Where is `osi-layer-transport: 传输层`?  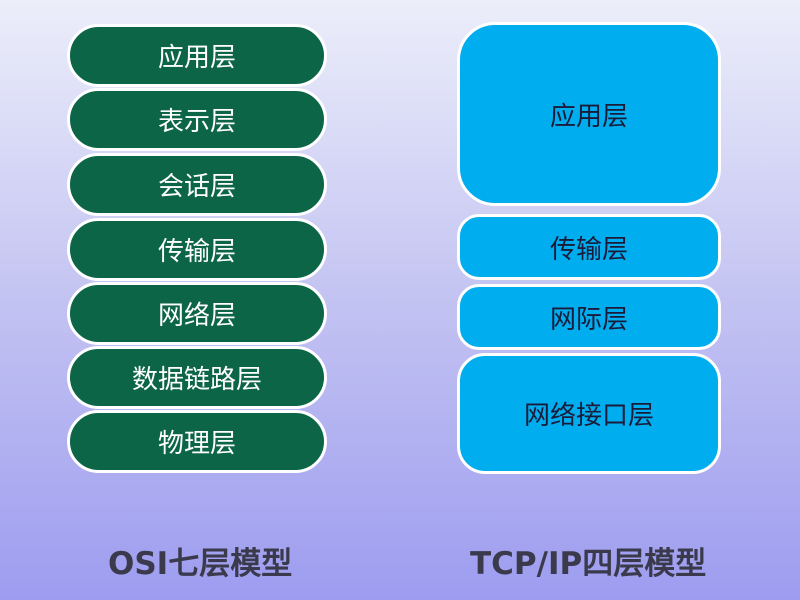
osi-layer-transport: 传输层 is located at coordinates (197, 249).